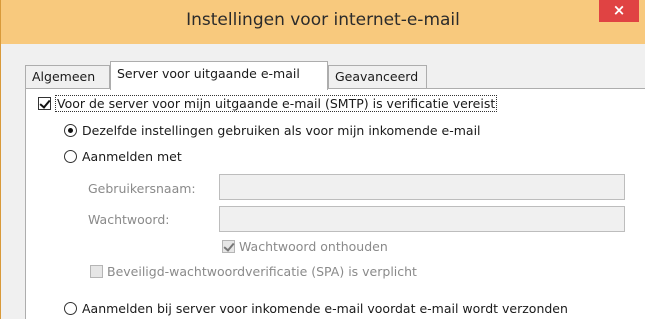  What do you see at coordinates (377, 77) in the screenshot?
I see `tab-geavanceerd: Geavanceerd` at bounding box center [377, 77].